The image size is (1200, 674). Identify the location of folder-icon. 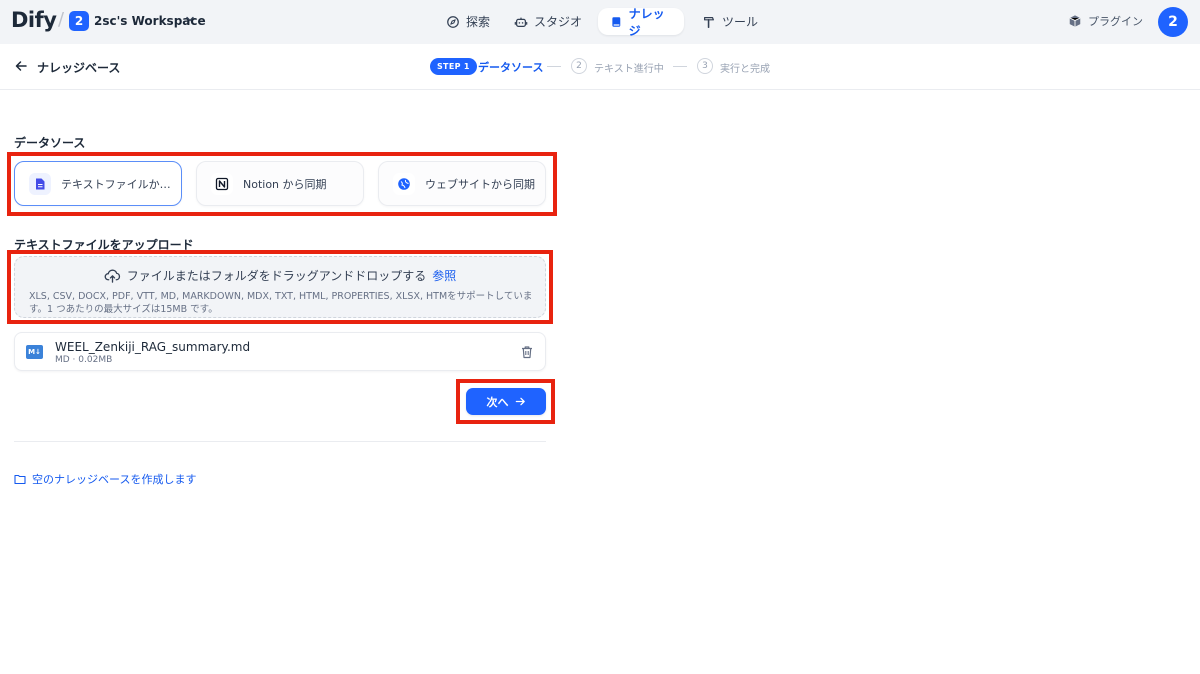
(20, 479).